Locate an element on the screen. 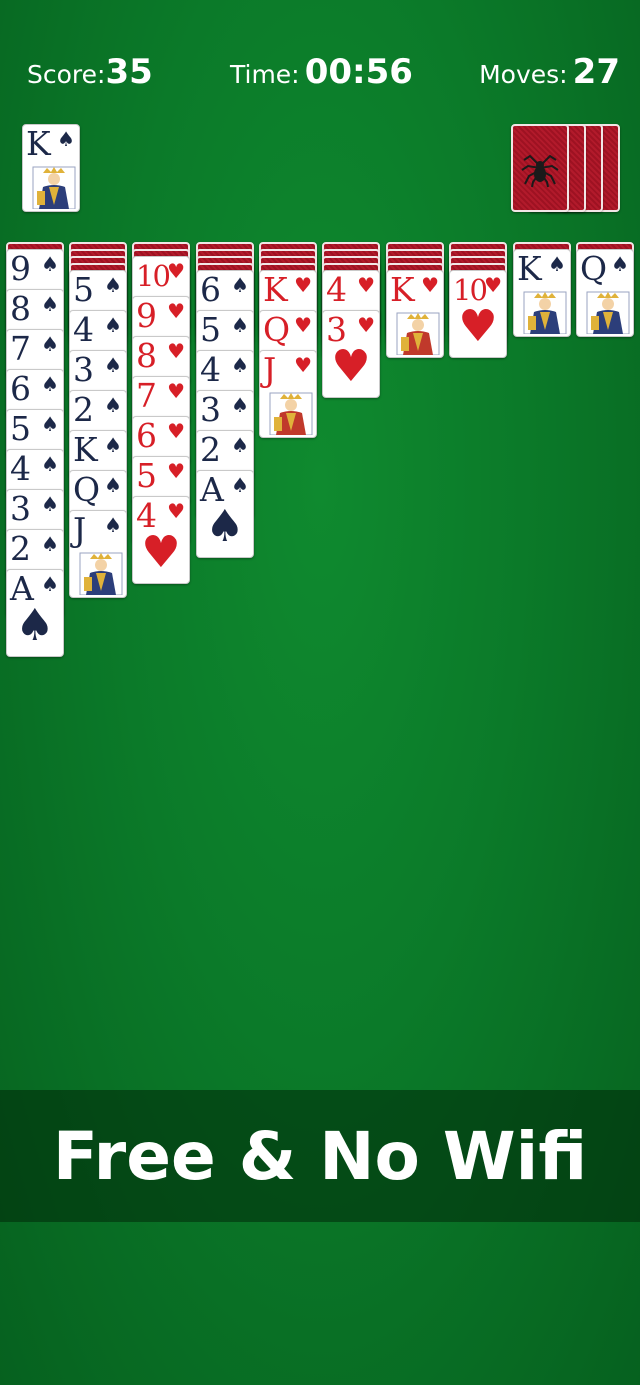 The width and height of the screenshot is (640, 1385). playing-card: Q ♠ is located at coordinates (605, 293).